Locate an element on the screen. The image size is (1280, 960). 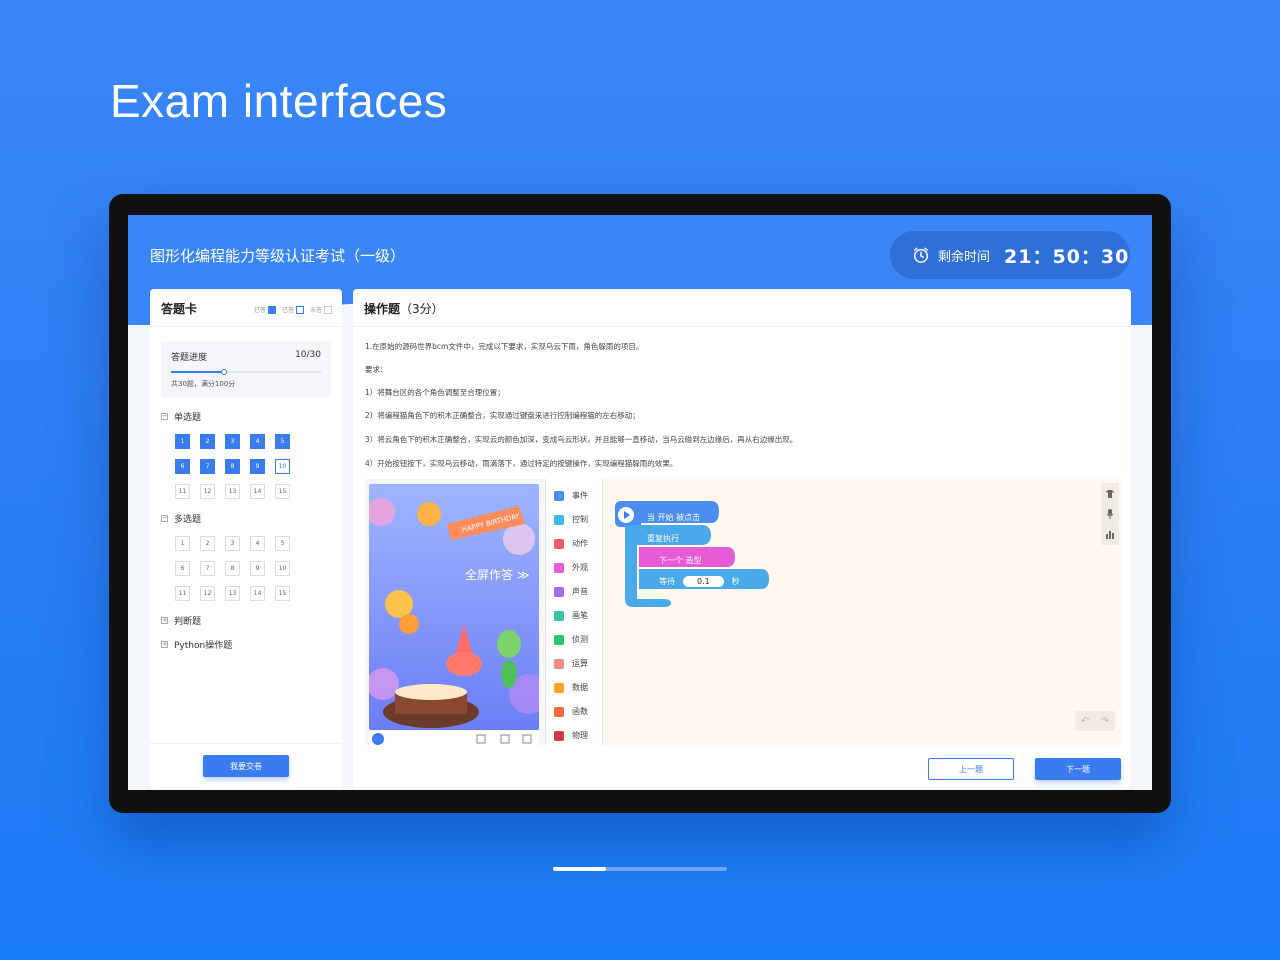
category-label: 数据 is located at coordinates (580, 687).